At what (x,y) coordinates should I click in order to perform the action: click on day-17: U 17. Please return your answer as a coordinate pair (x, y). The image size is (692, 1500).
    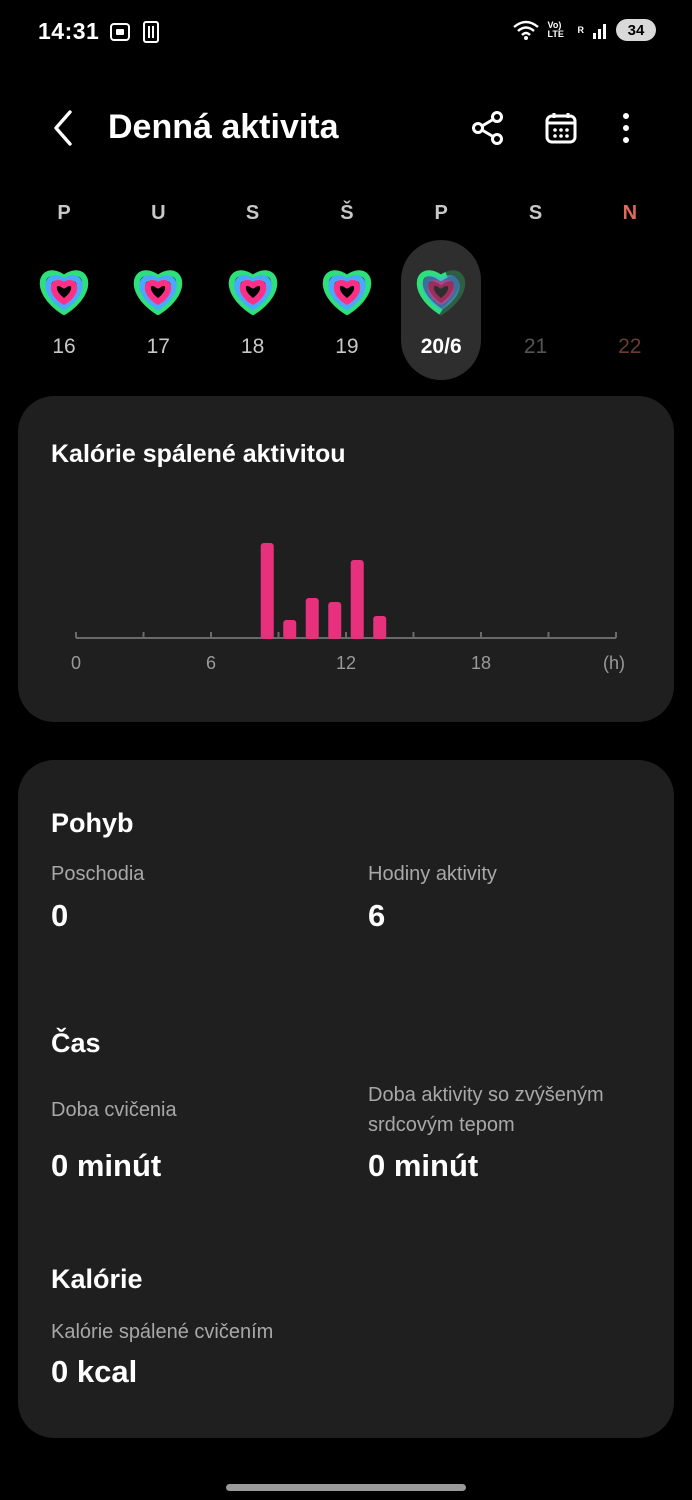
    Looking at the image, I should click on (158, 287).